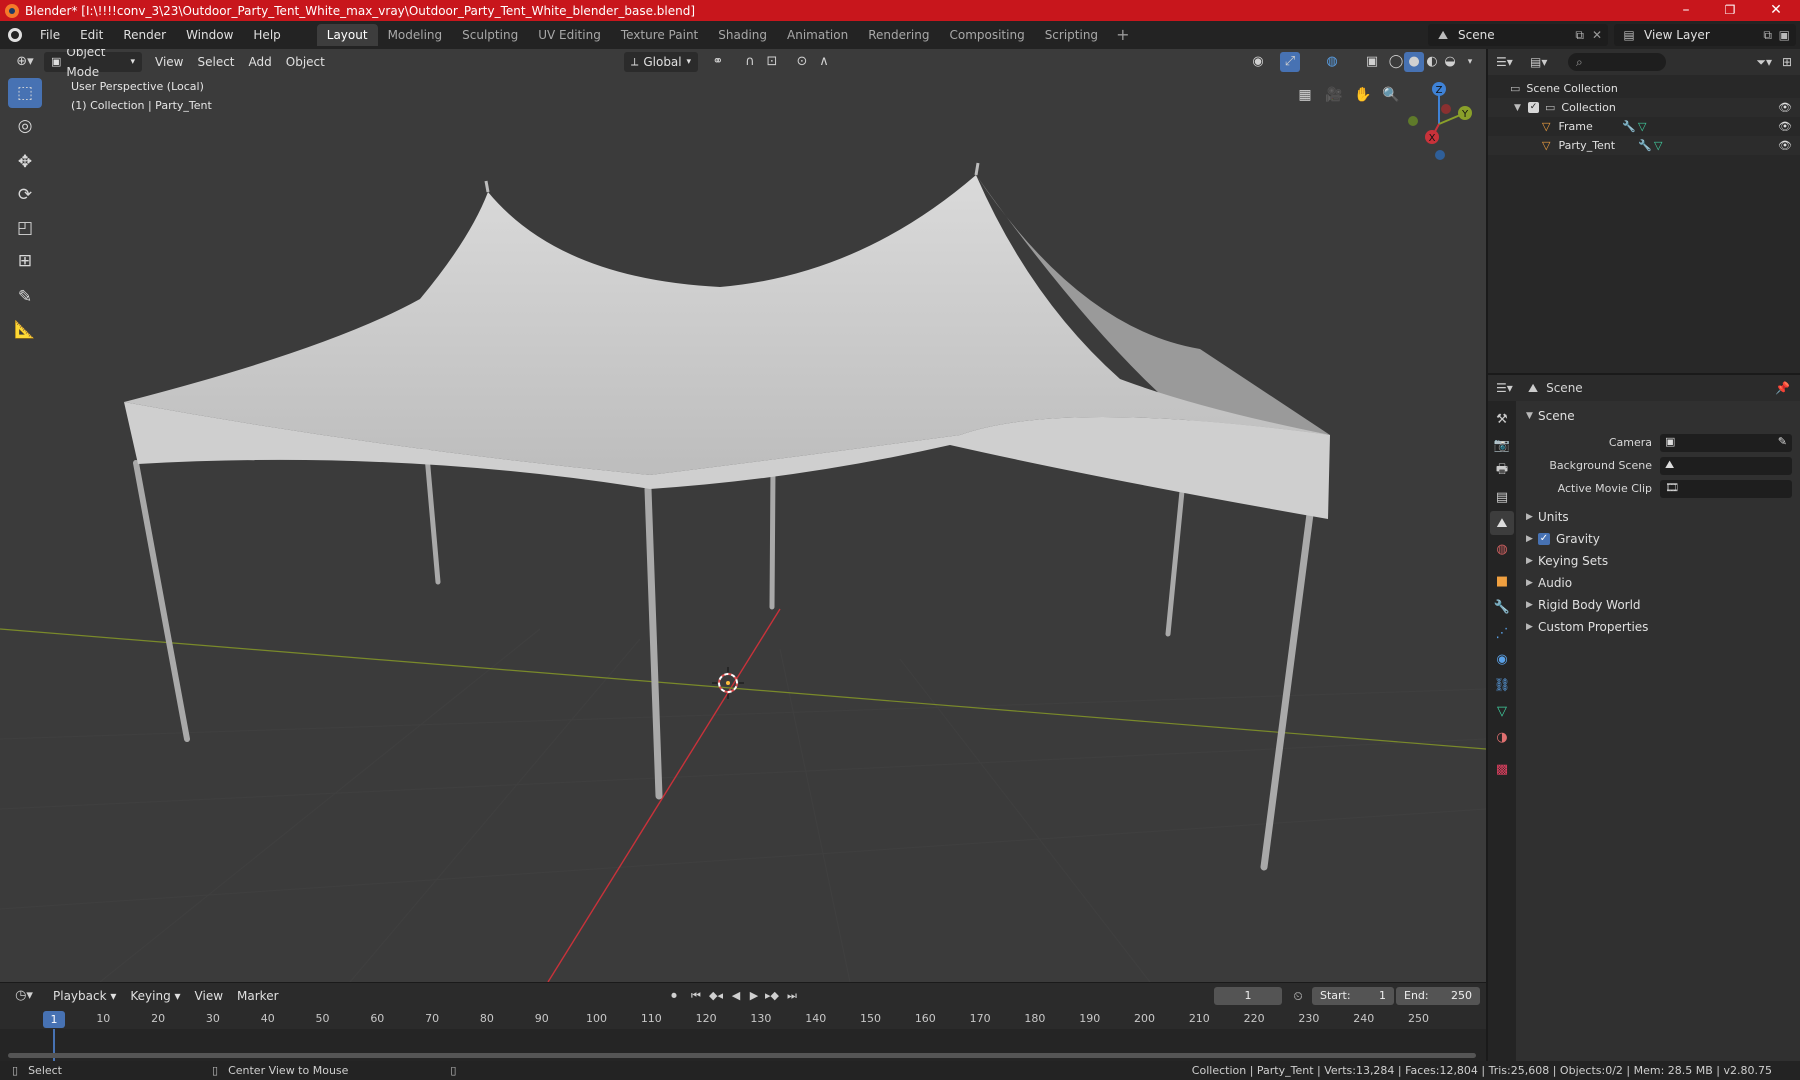  I want to click on timeline-scrollbar, so click(742, 1055).